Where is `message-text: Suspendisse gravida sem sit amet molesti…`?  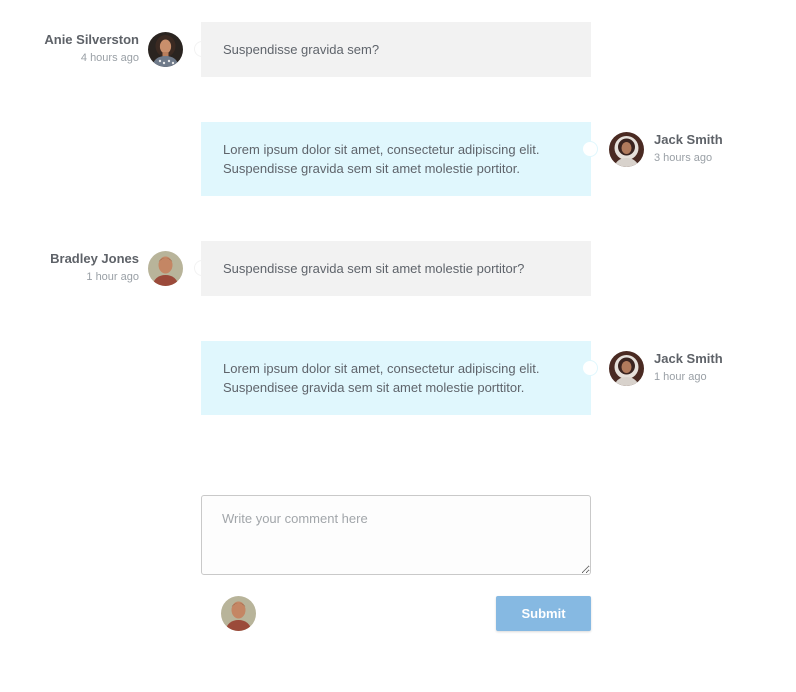 message-text: Suspendisse gravida sem sit amet molesti… is located at coordinates (374, 268).